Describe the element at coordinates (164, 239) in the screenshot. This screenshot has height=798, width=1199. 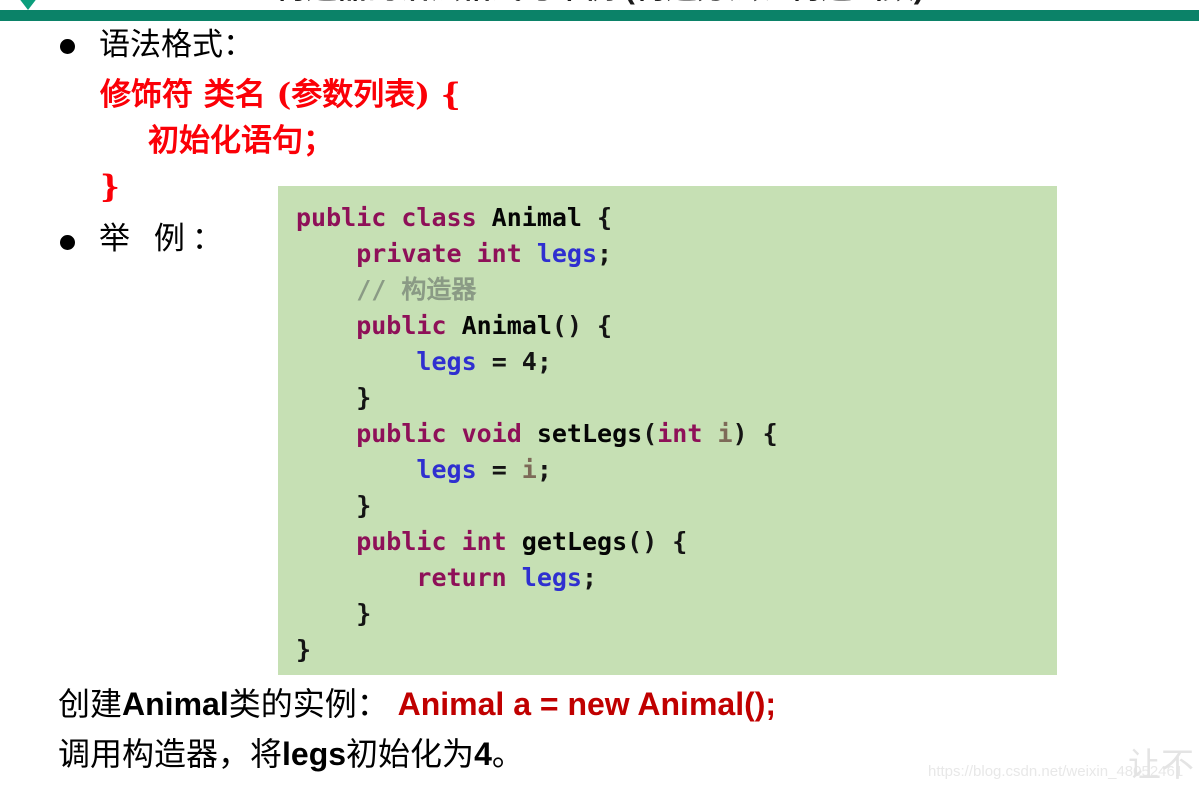
I see `bullet-label-example: 举 例：` at that location.